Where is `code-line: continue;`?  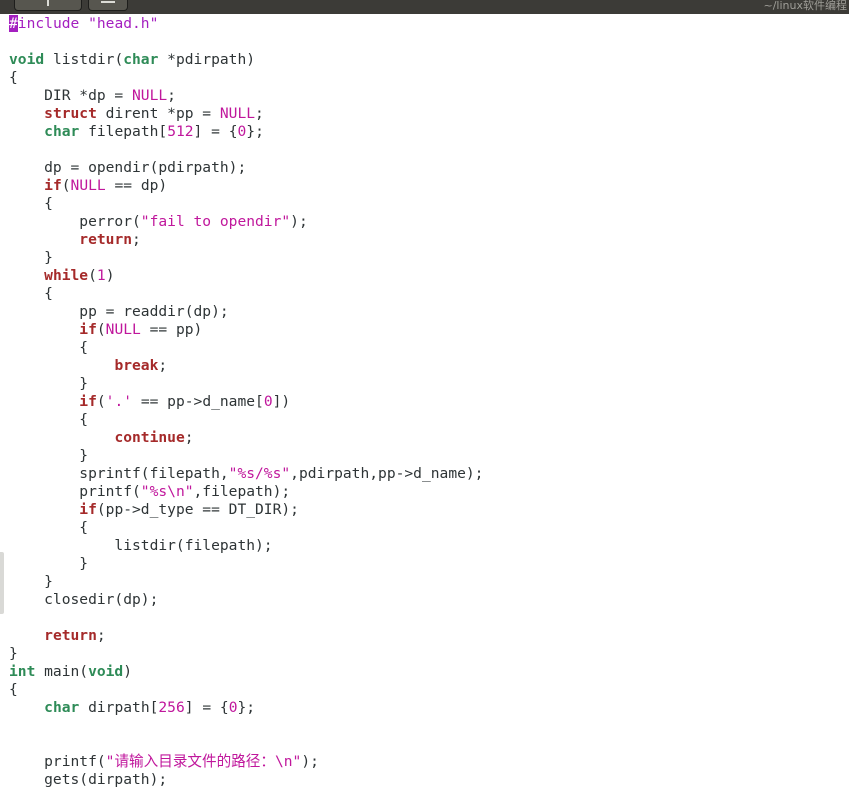
code-line: continue; is located at coordinates (427, 438).